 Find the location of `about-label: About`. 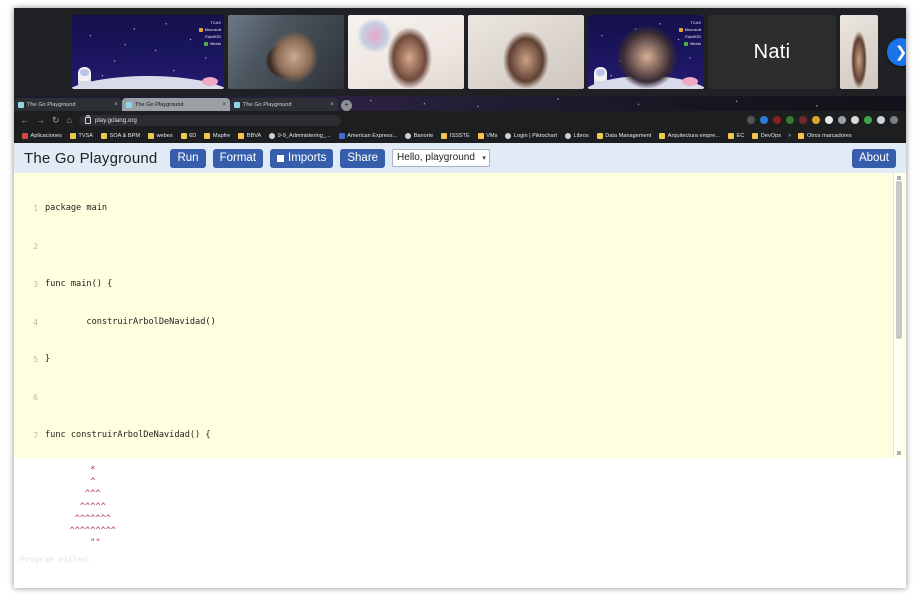

about-label: About is located at coordinates (873, 157).